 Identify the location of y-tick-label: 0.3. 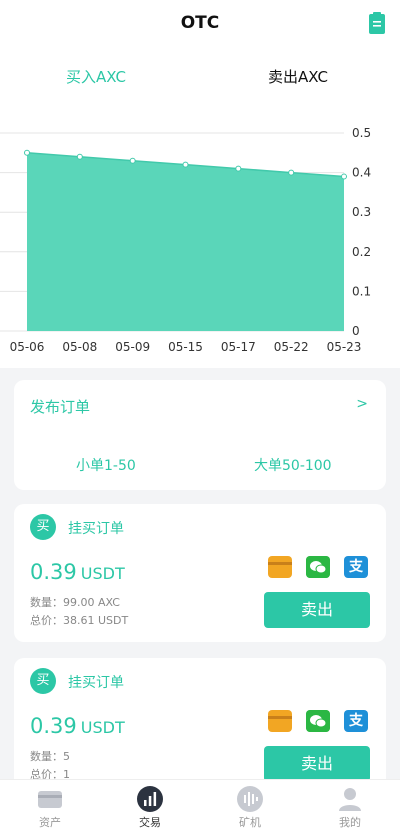
(361, 212).